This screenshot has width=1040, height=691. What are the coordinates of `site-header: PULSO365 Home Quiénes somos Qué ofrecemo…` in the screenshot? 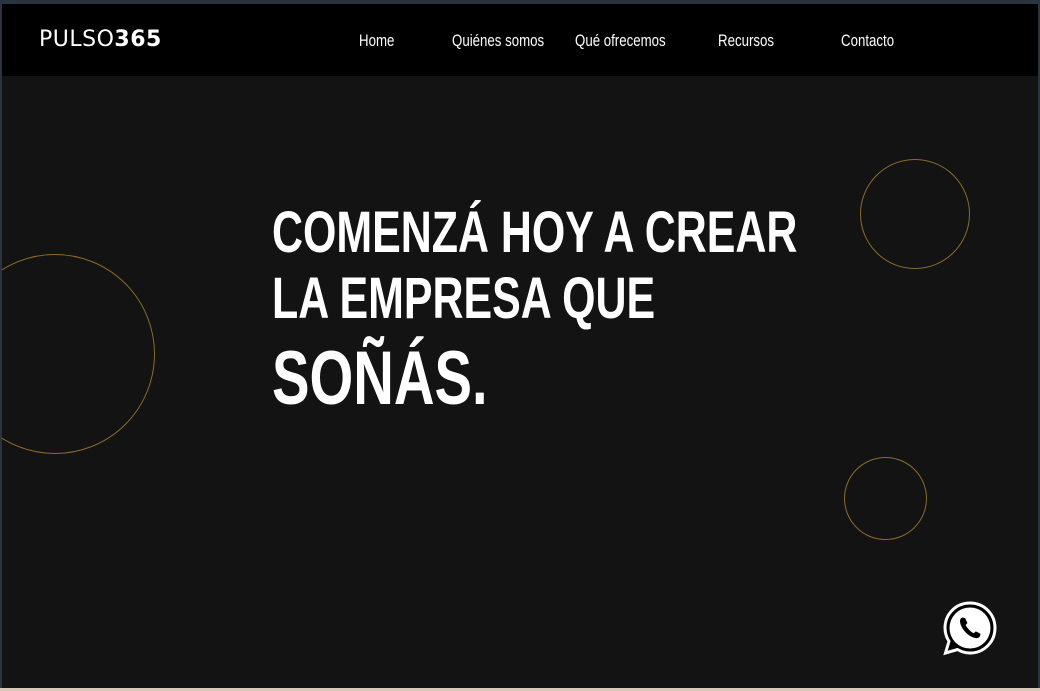 It's located at (520, 40).